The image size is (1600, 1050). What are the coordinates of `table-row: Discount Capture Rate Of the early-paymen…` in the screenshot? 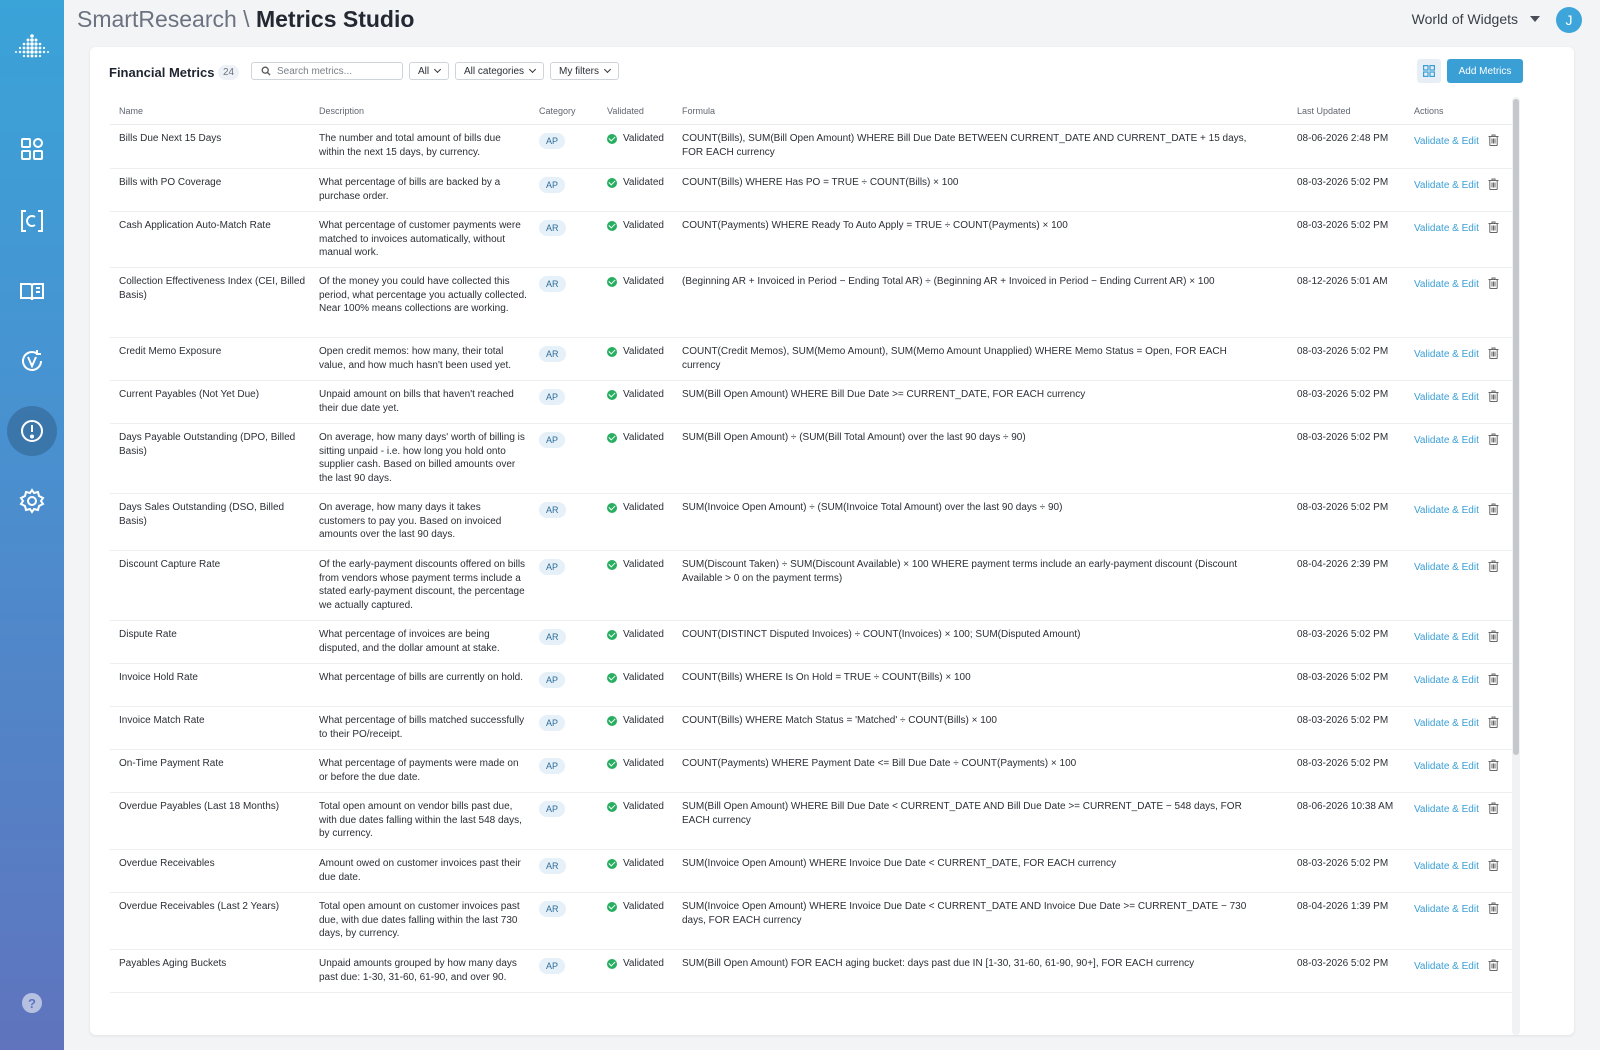 It's located at (812, 586).